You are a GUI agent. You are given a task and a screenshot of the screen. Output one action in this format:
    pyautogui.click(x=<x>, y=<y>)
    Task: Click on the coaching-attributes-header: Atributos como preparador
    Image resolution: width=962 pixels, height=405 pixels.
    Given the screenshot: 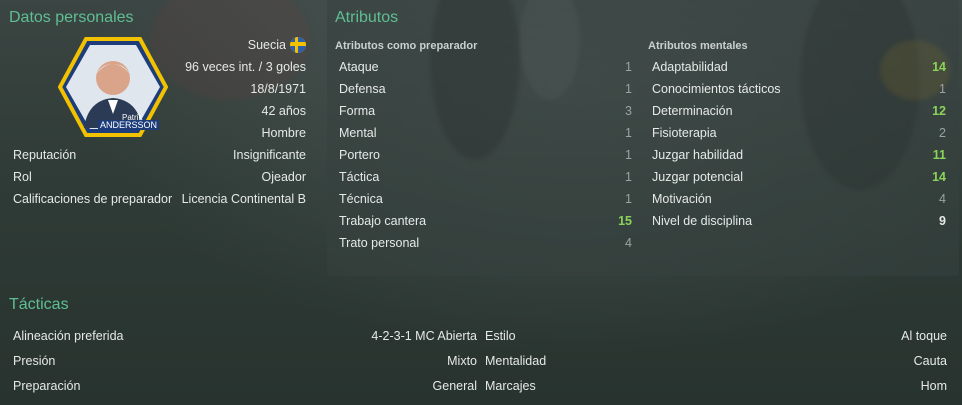 What is the action you would take?
    pyautogui.click(x=406, y=46)
    